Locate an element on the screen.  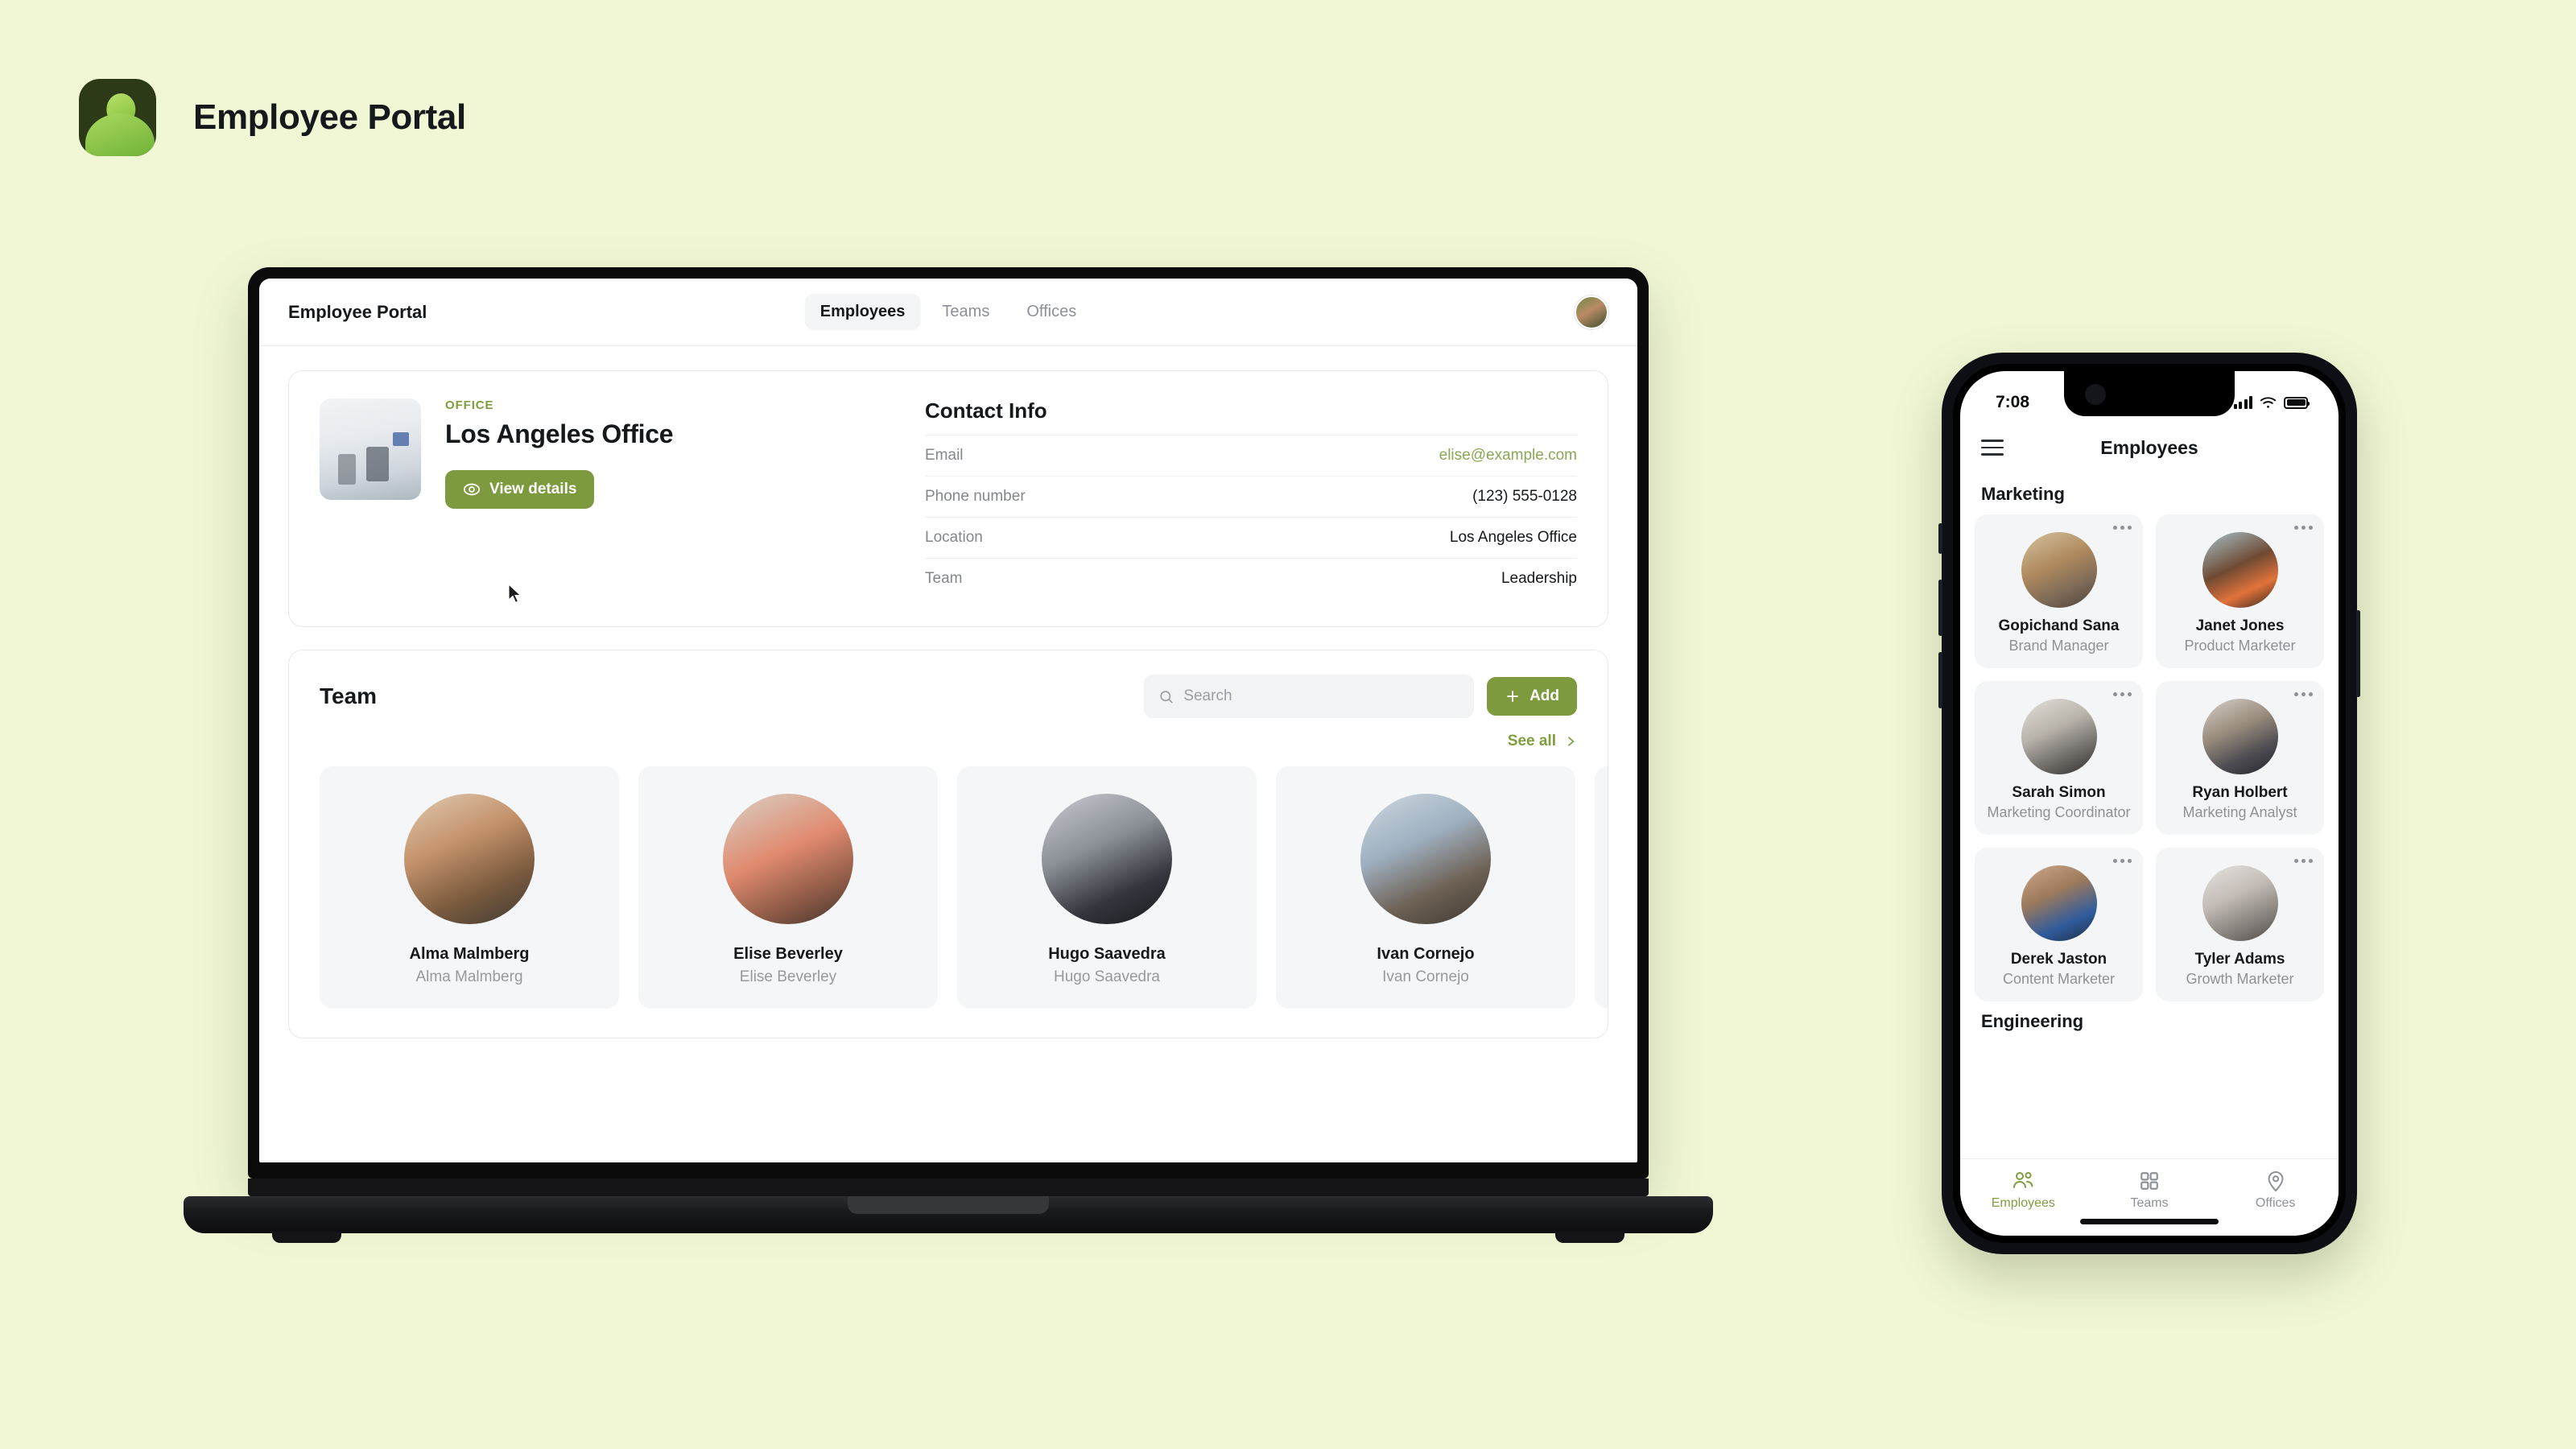
wifi-icon is located at coordinates (2268, 402).